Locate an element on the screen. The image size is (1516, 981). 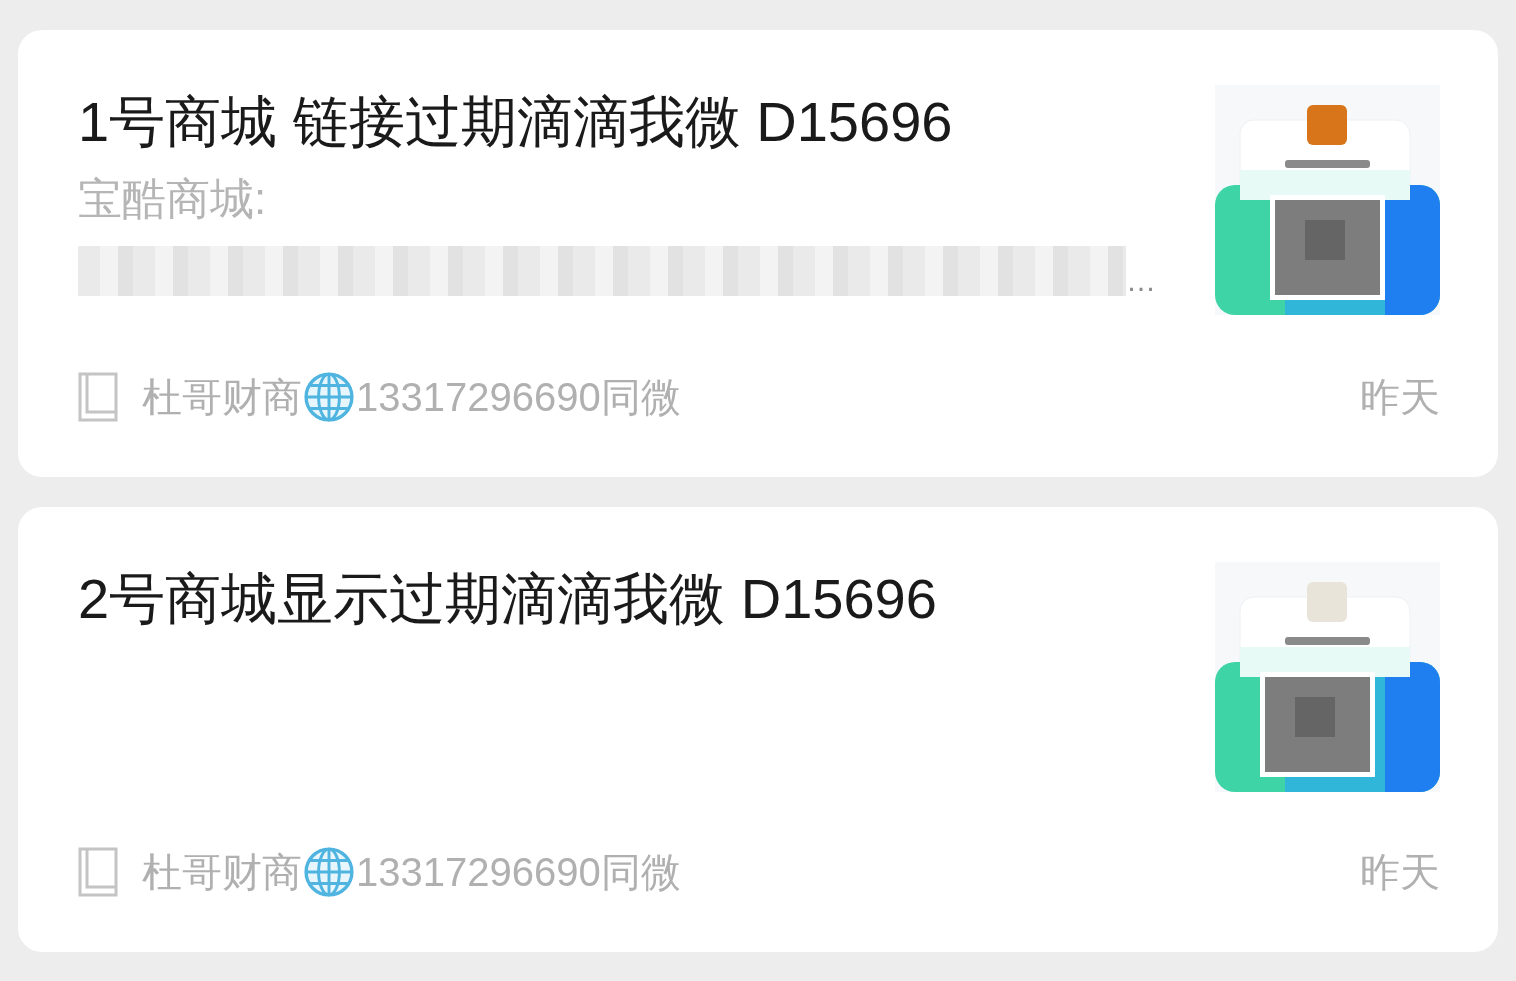
article-summary: 宝酷商城: is located at coordinates (173, 199).